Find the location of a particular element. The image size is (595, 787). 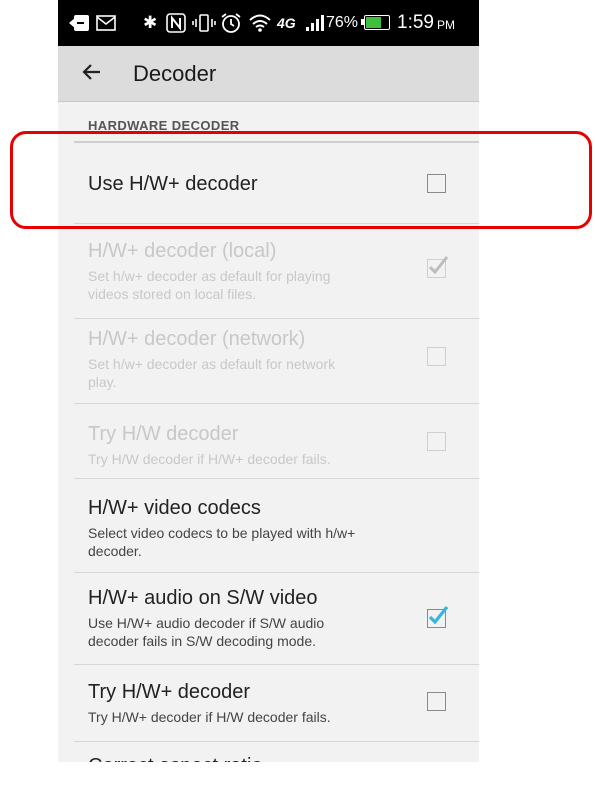

pref-title: Try H/W decoder is located at coordinates (163, 434).